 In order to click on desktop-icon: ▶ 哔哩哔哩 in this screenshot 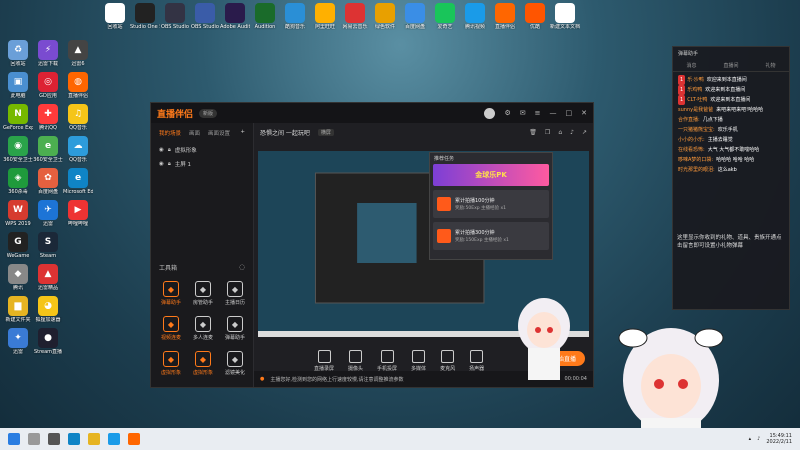, I will do `click(78, 213)`.